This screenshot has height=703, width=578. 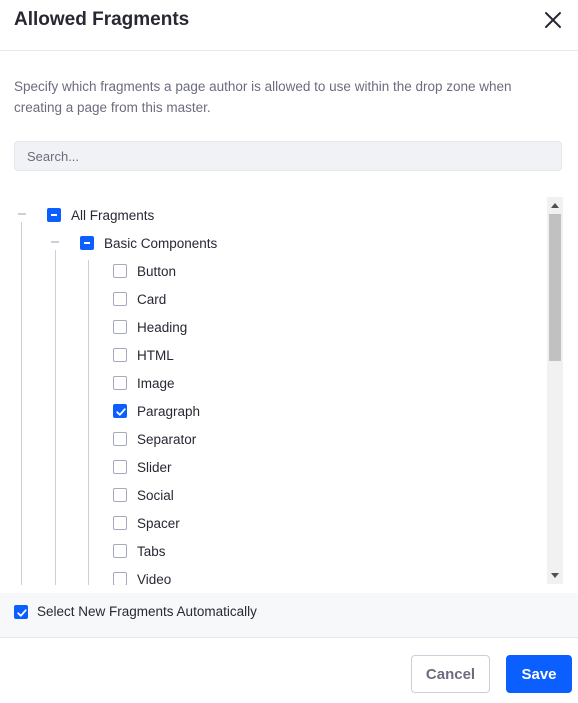 What do you see at coordinates (113, 215) in the screenshot?
I see `tree-node-label: All Fragments` at bounding box center [113, 215].